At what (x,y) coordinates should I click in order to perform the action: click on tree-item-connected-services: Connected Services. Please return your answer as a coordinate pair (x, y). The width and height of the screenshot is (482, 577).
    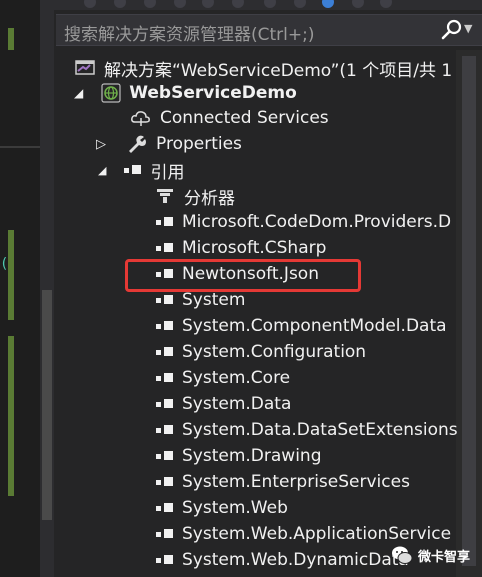
    Looking at the image, I should click on (229, 118).